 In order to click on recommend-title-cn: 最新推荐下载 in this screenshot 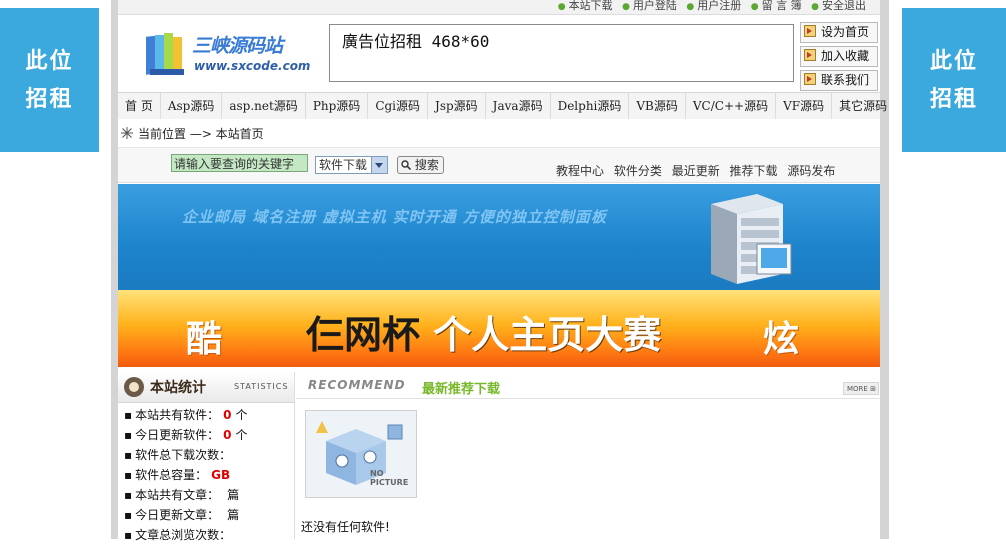, I will do `click(461, 389)`.